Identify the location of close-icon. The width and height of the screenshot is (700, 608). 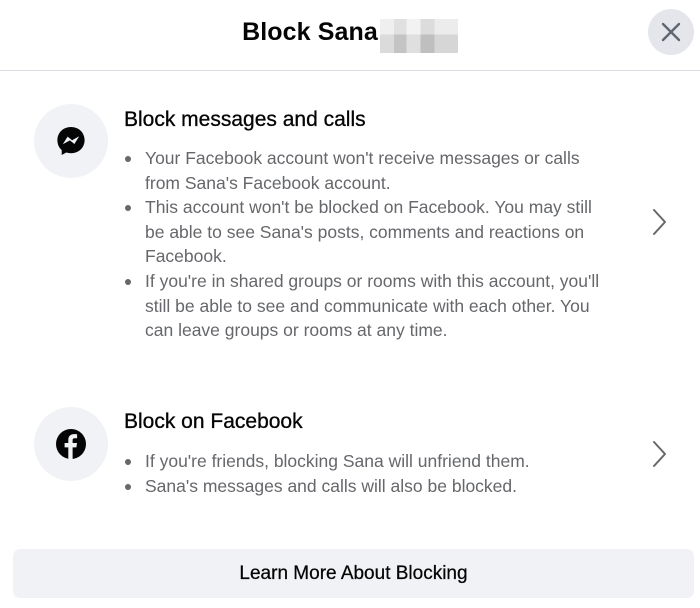
(671, 32).